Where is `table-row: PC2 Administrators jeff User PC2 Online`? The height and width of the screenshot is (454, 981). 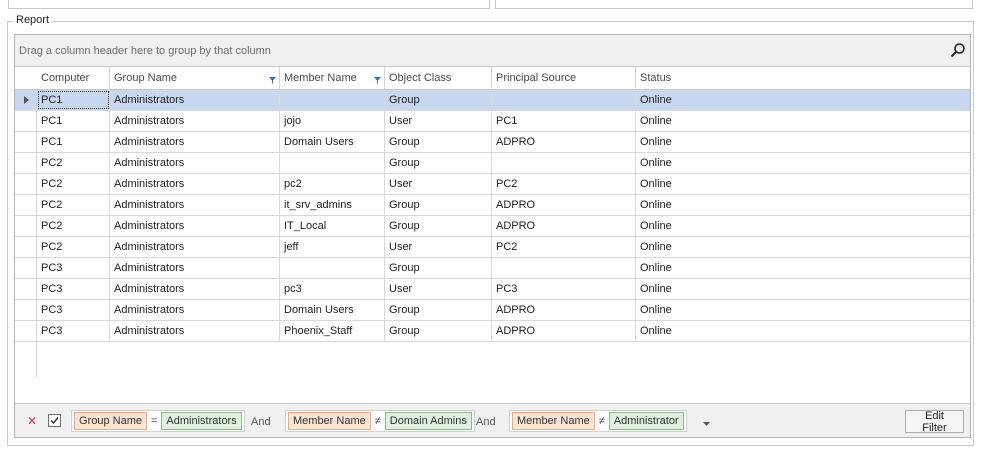 table-row: PC2 Administrators jeff User PC2 Online is located at coordinates (492, 247).